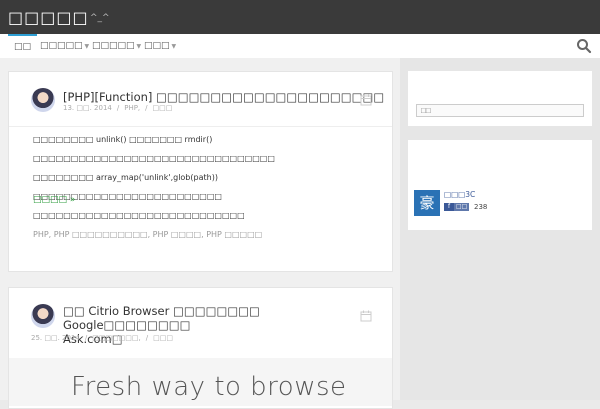 The image size is (600, 409). I want to click on post-tags: PHP, PHP □□□□□□□□□□, PHP □□□□, PHP □□□□□, so click(148, 234).